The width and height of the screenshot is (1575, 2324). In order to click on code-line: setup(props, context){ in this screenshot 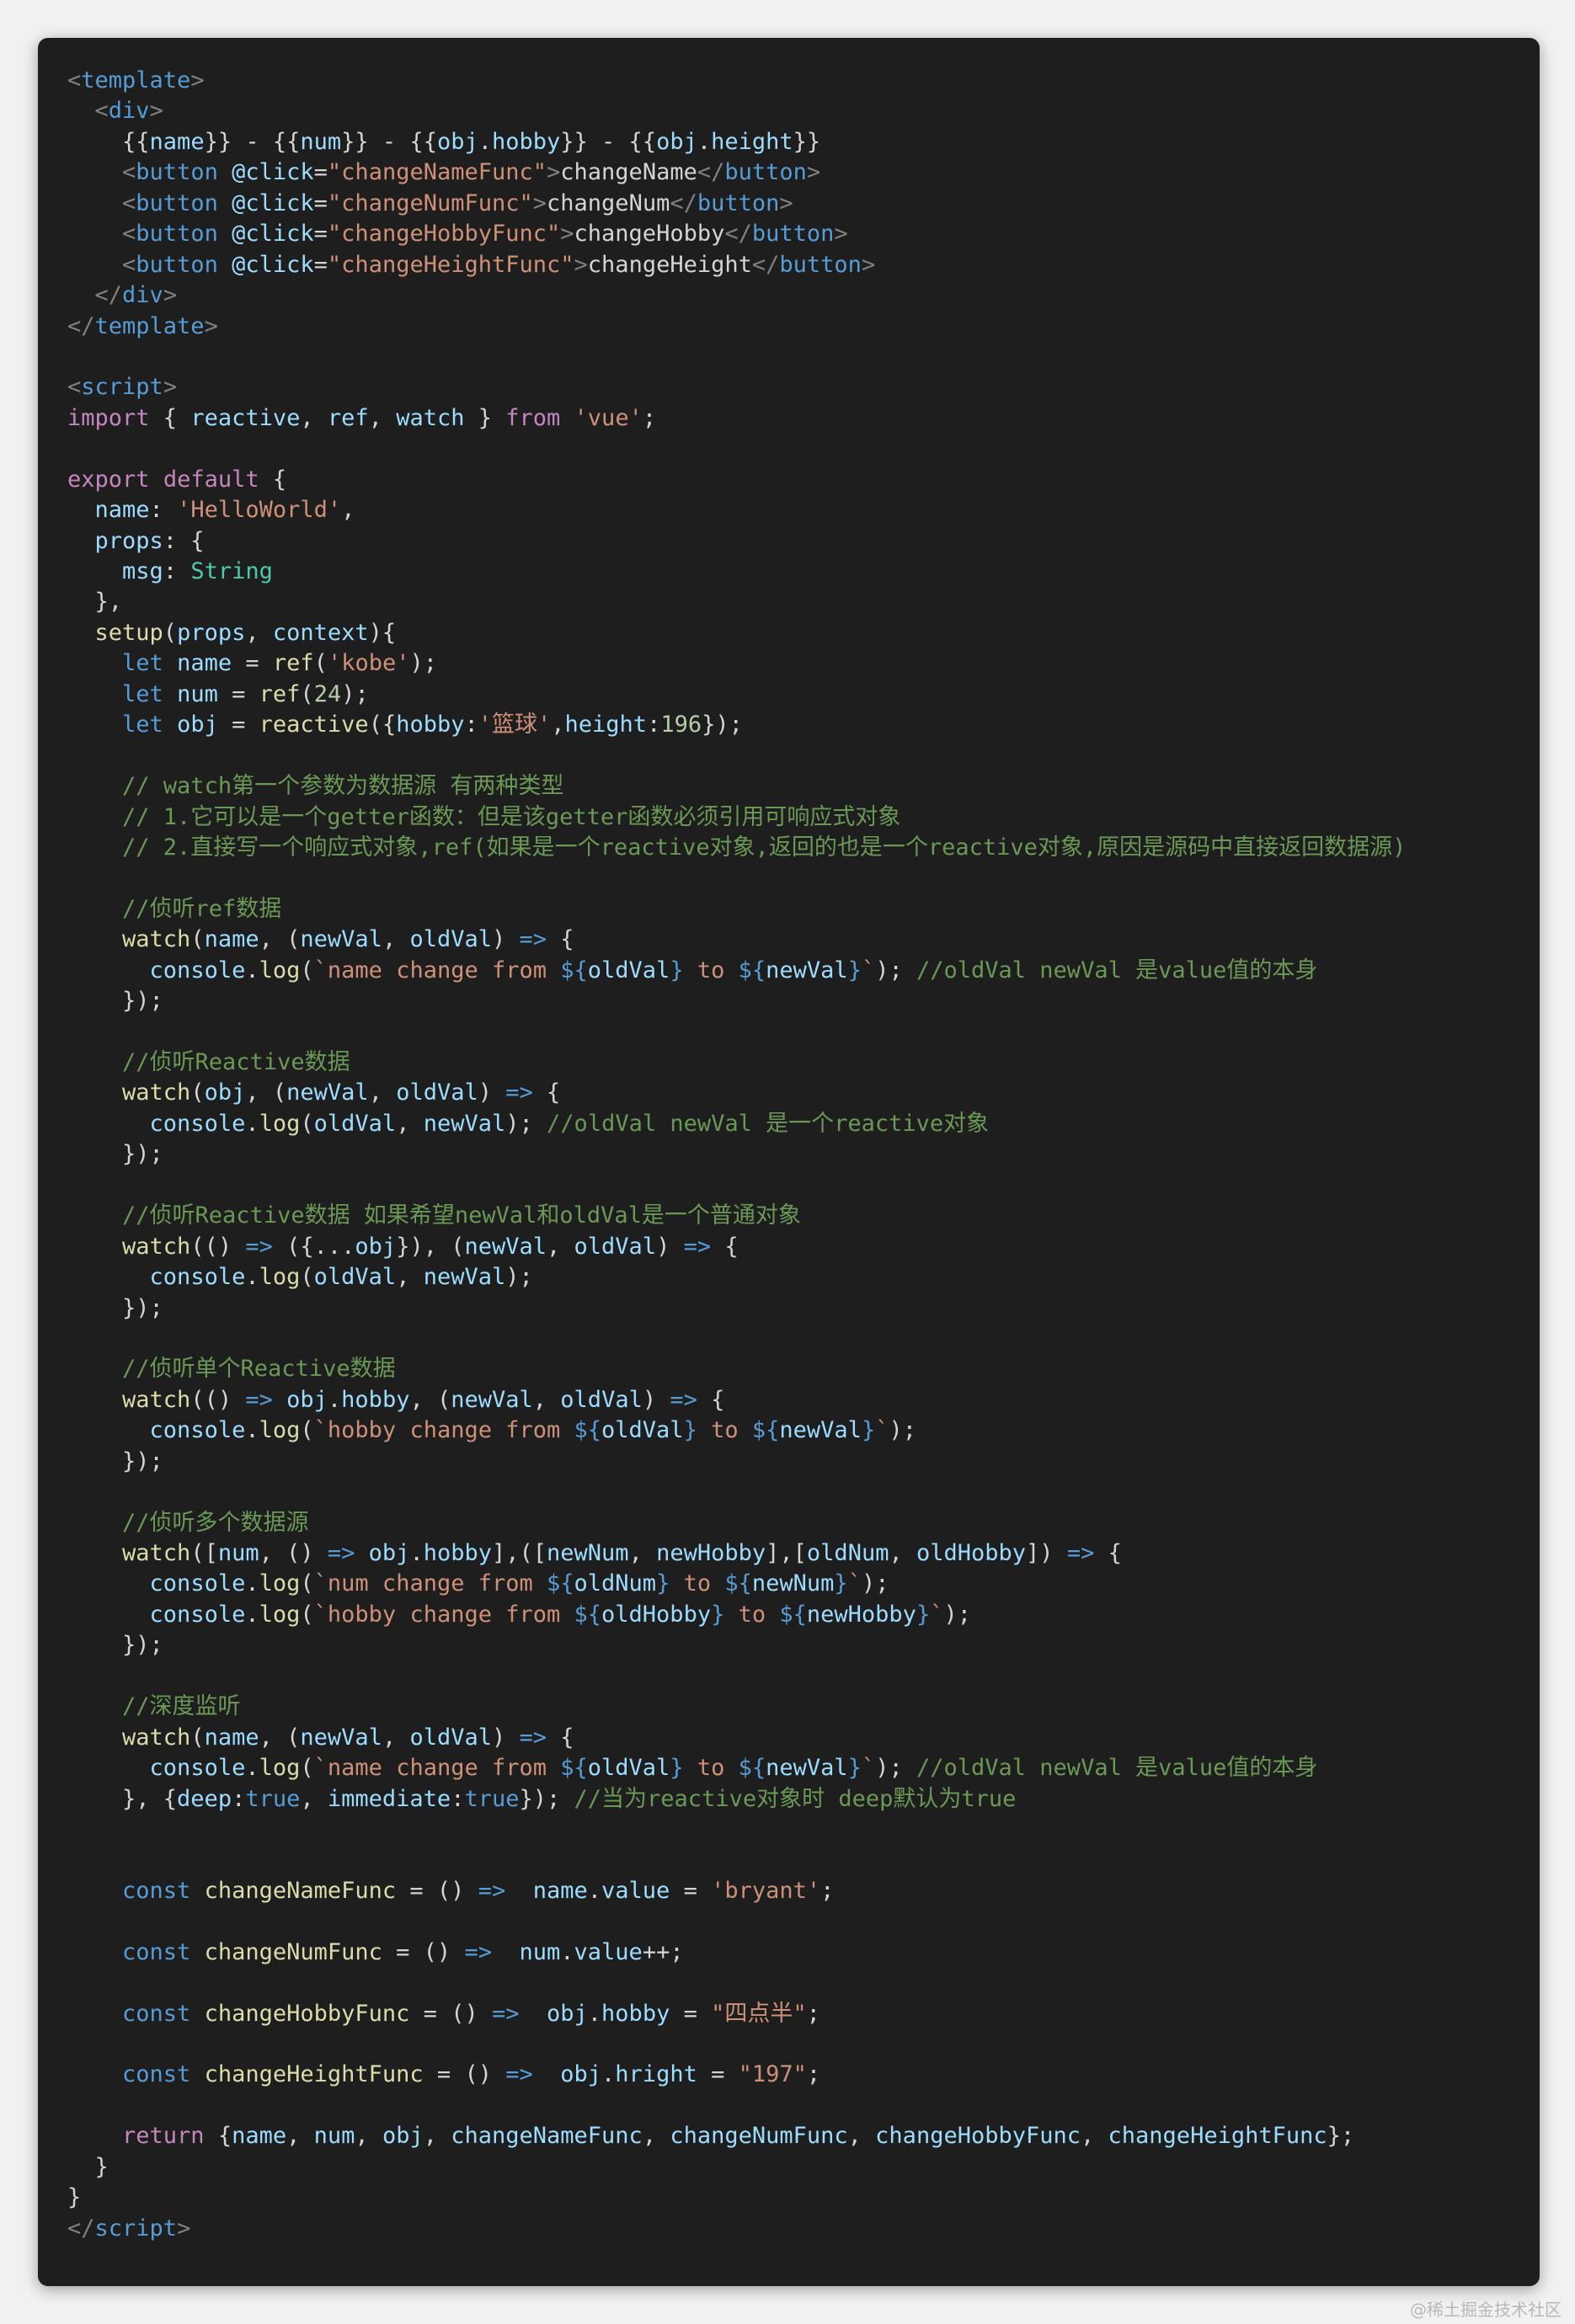, I will do `click(736, 633)`.